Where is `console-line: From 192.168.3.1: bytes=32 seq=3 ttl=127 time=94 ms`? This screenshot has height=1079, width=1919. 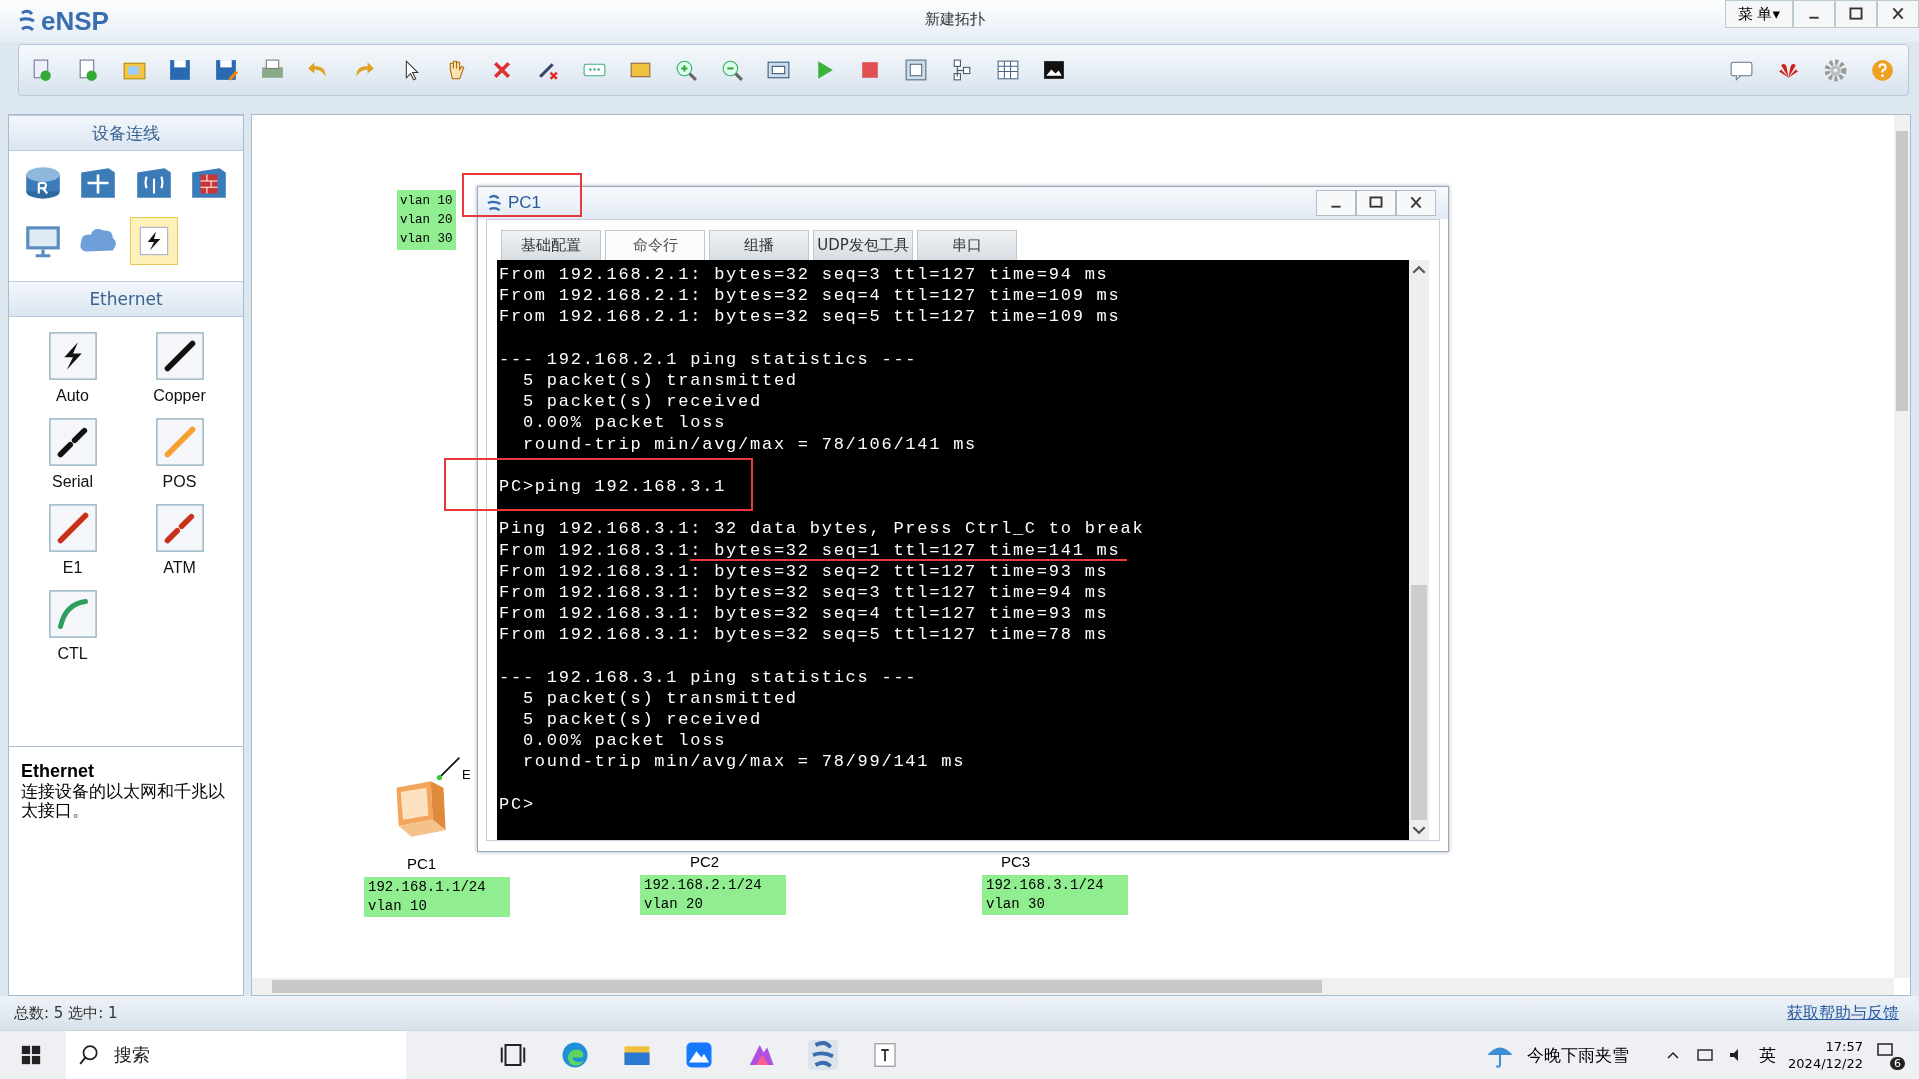 console-line: From 192.168.3.1: bytes=32 seq=3 ttl=127 time=94 ms is located at coordinates (804, 592).